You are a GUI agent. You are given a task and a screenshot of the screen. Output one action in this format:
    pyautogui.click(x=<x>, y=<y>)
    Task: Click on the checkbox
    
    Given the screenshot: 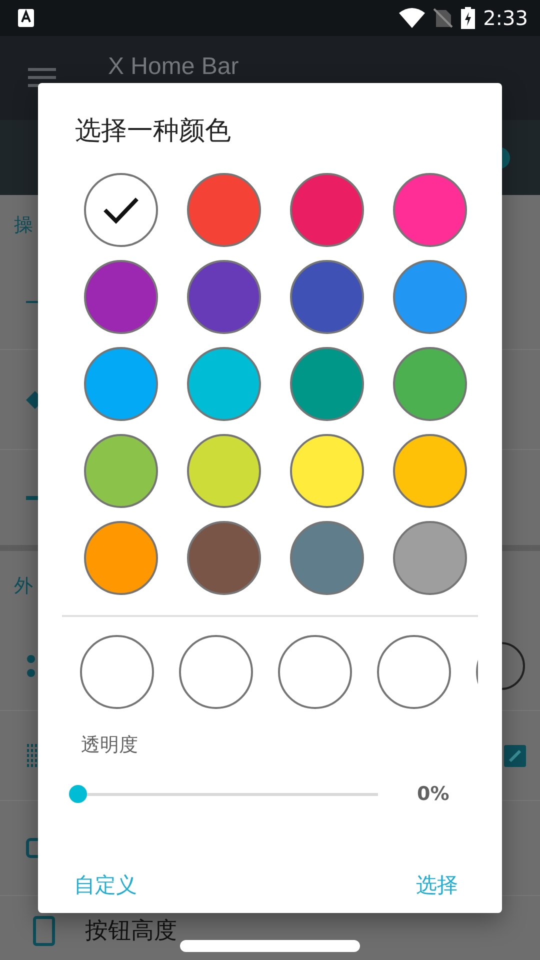 What is the action you would take?
    pyautogui.click(x=515, y=755)
    